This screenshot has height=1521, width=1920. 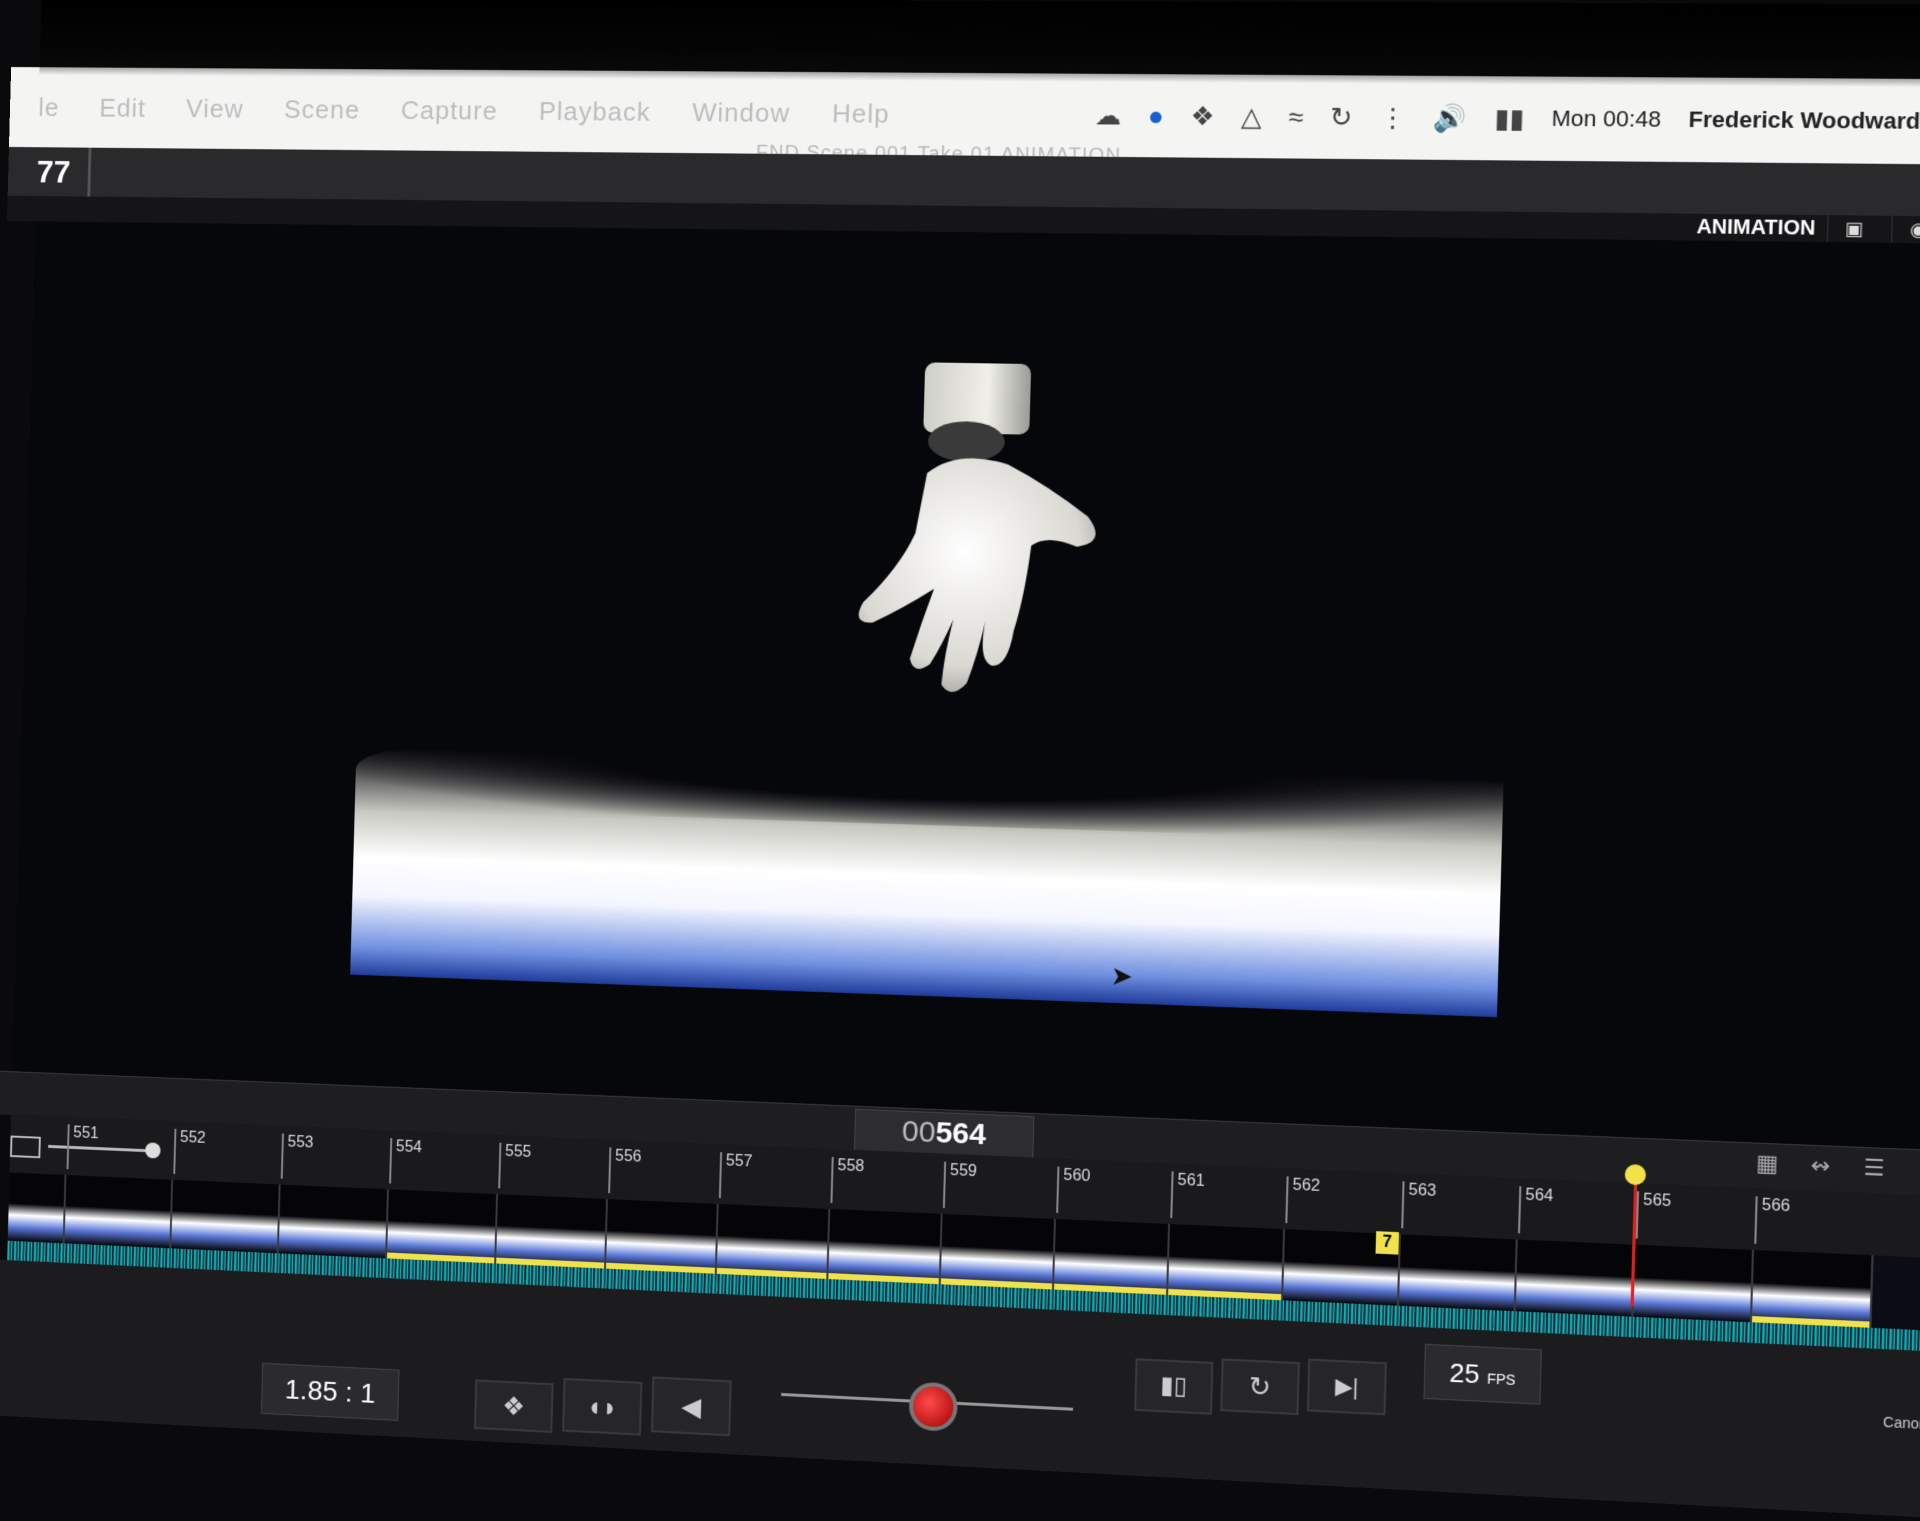 I want to click on menu-clock: Mon 00:48, so click(x=1606, y=119).